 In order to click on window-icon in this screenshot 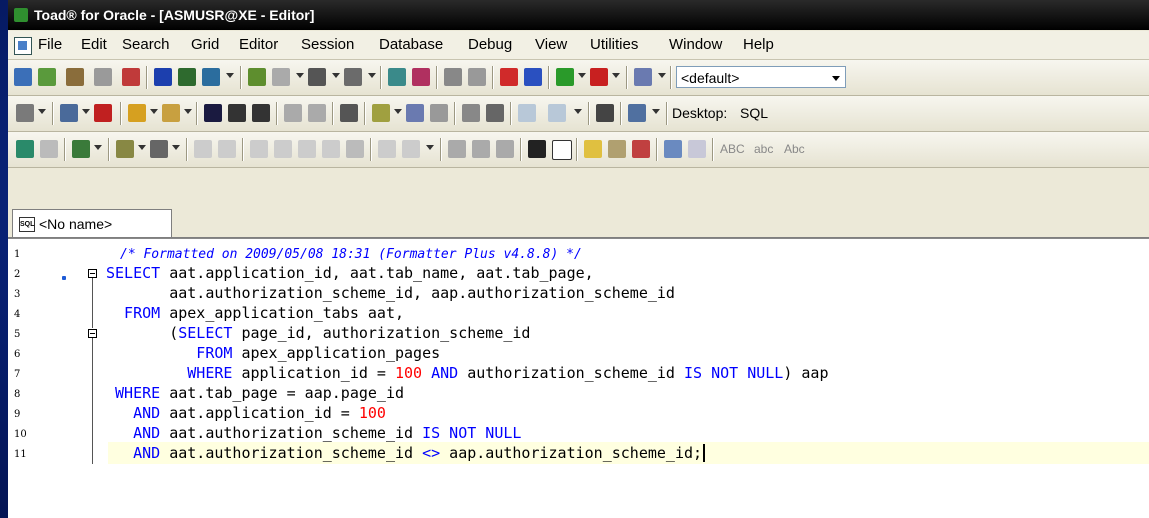, I will do `click(637, 113)`.